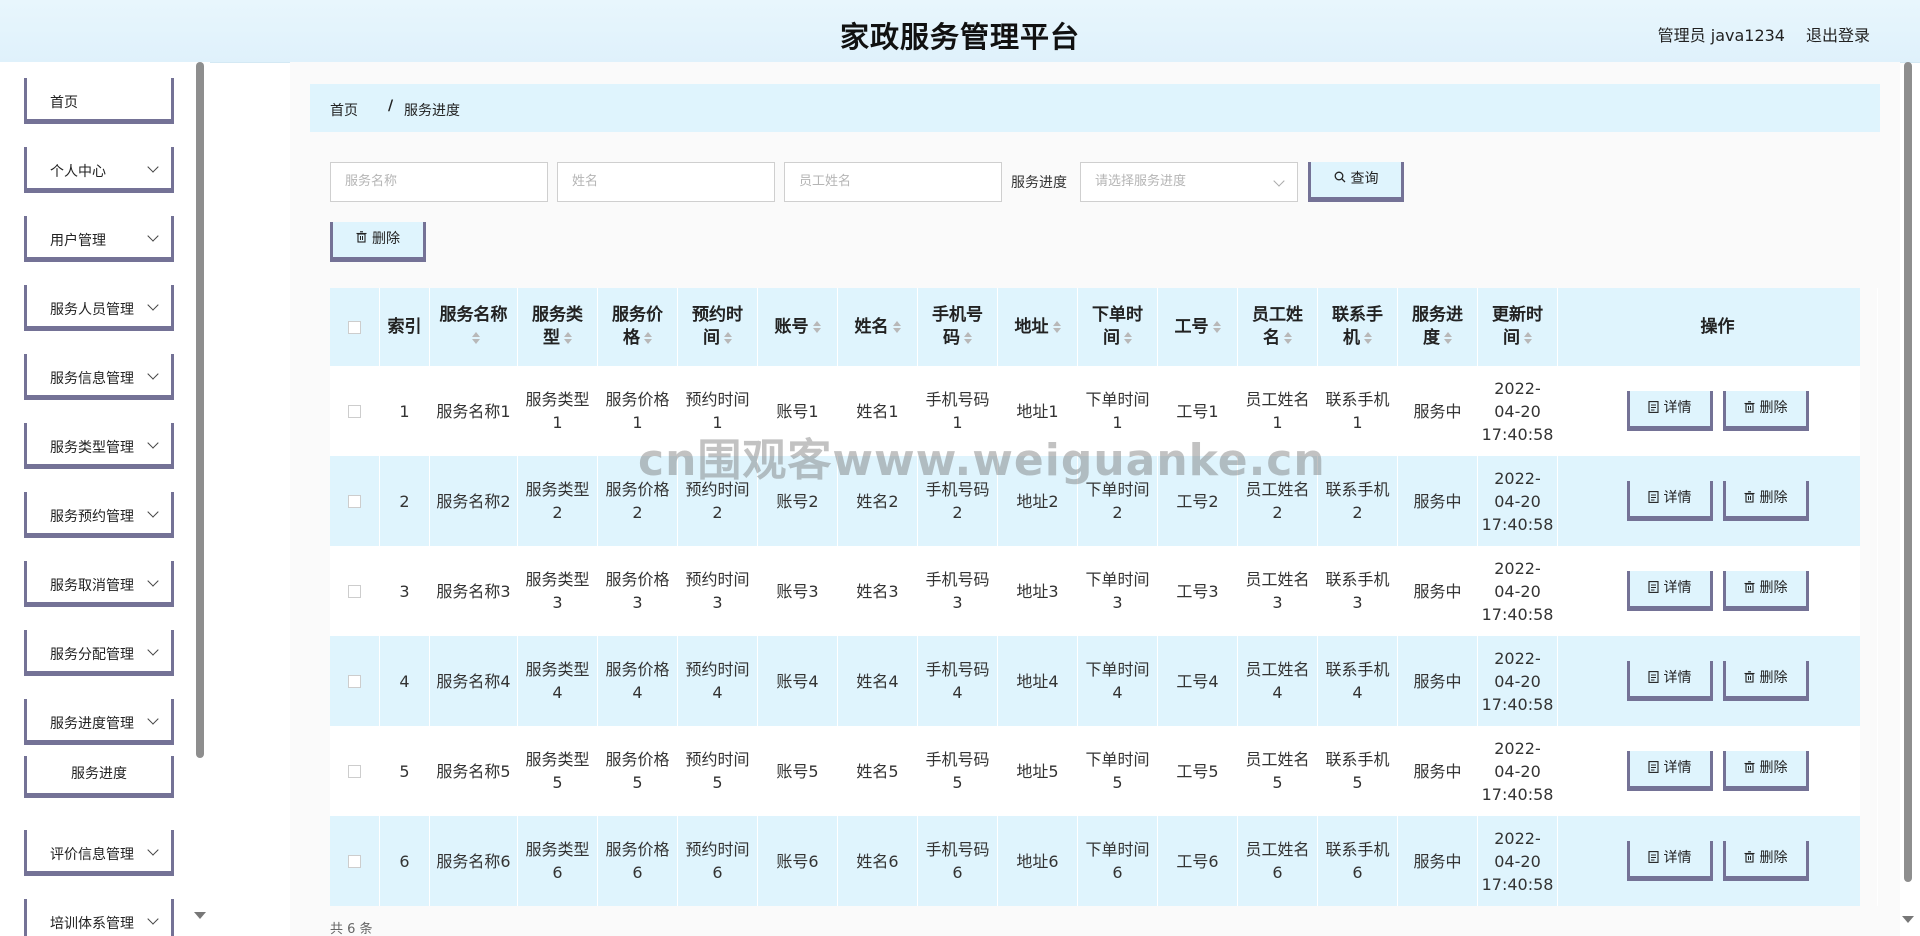 The height and width of the screenshot is (936, 1920). I want to click on sidebar-subitem-progress: 服务进度, so click(99, 777).